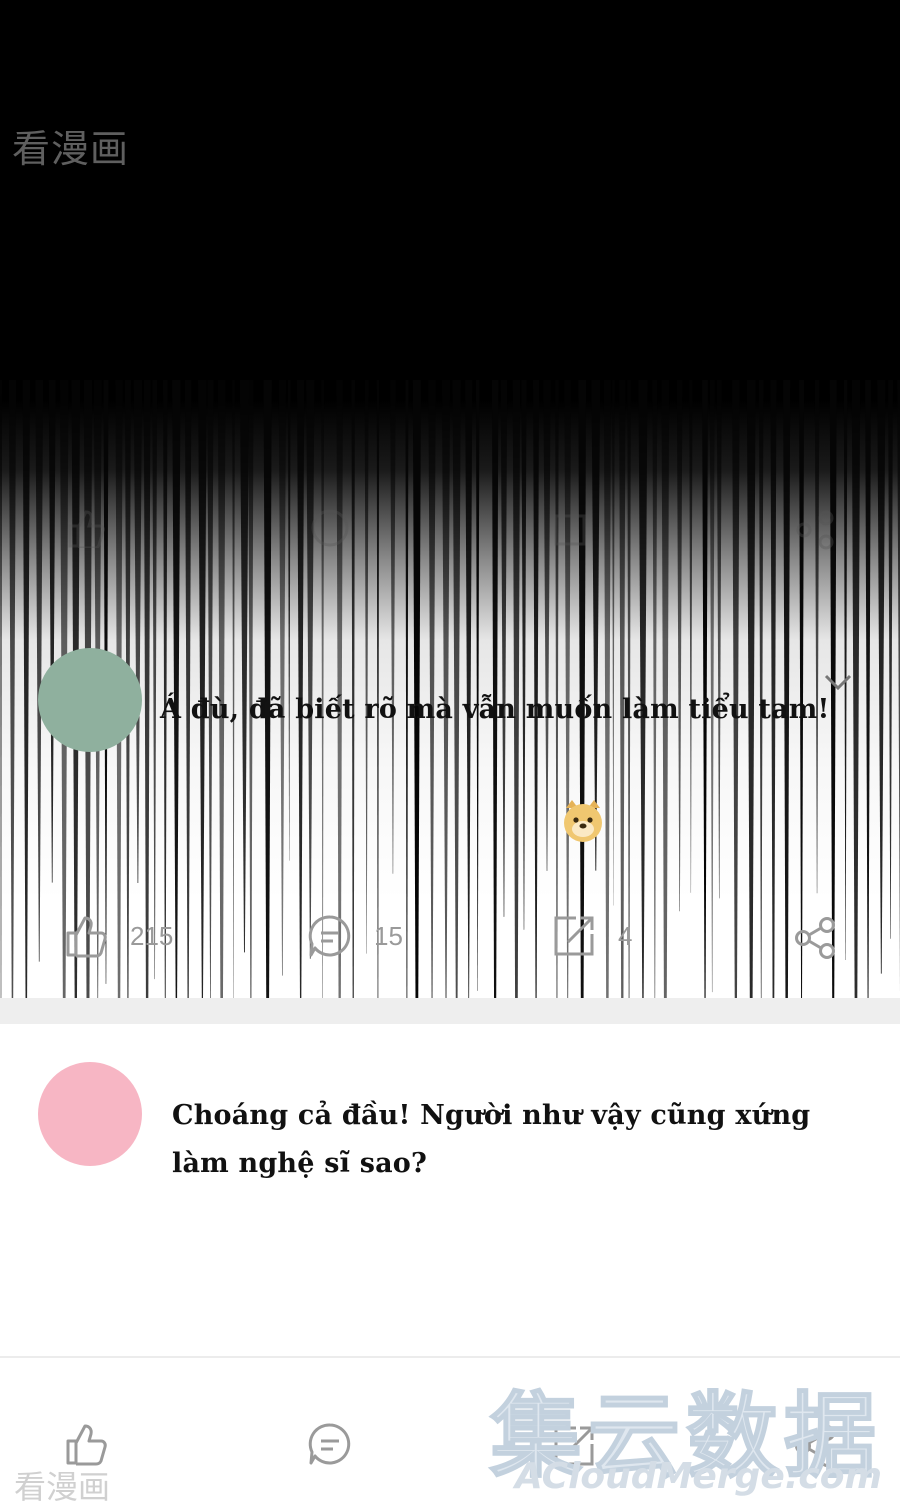 The height and width of the screenshot is (1508, 900). Describe the element at coordinates (152, 935) in the screenshot. I see `like-count: 215` at that location.